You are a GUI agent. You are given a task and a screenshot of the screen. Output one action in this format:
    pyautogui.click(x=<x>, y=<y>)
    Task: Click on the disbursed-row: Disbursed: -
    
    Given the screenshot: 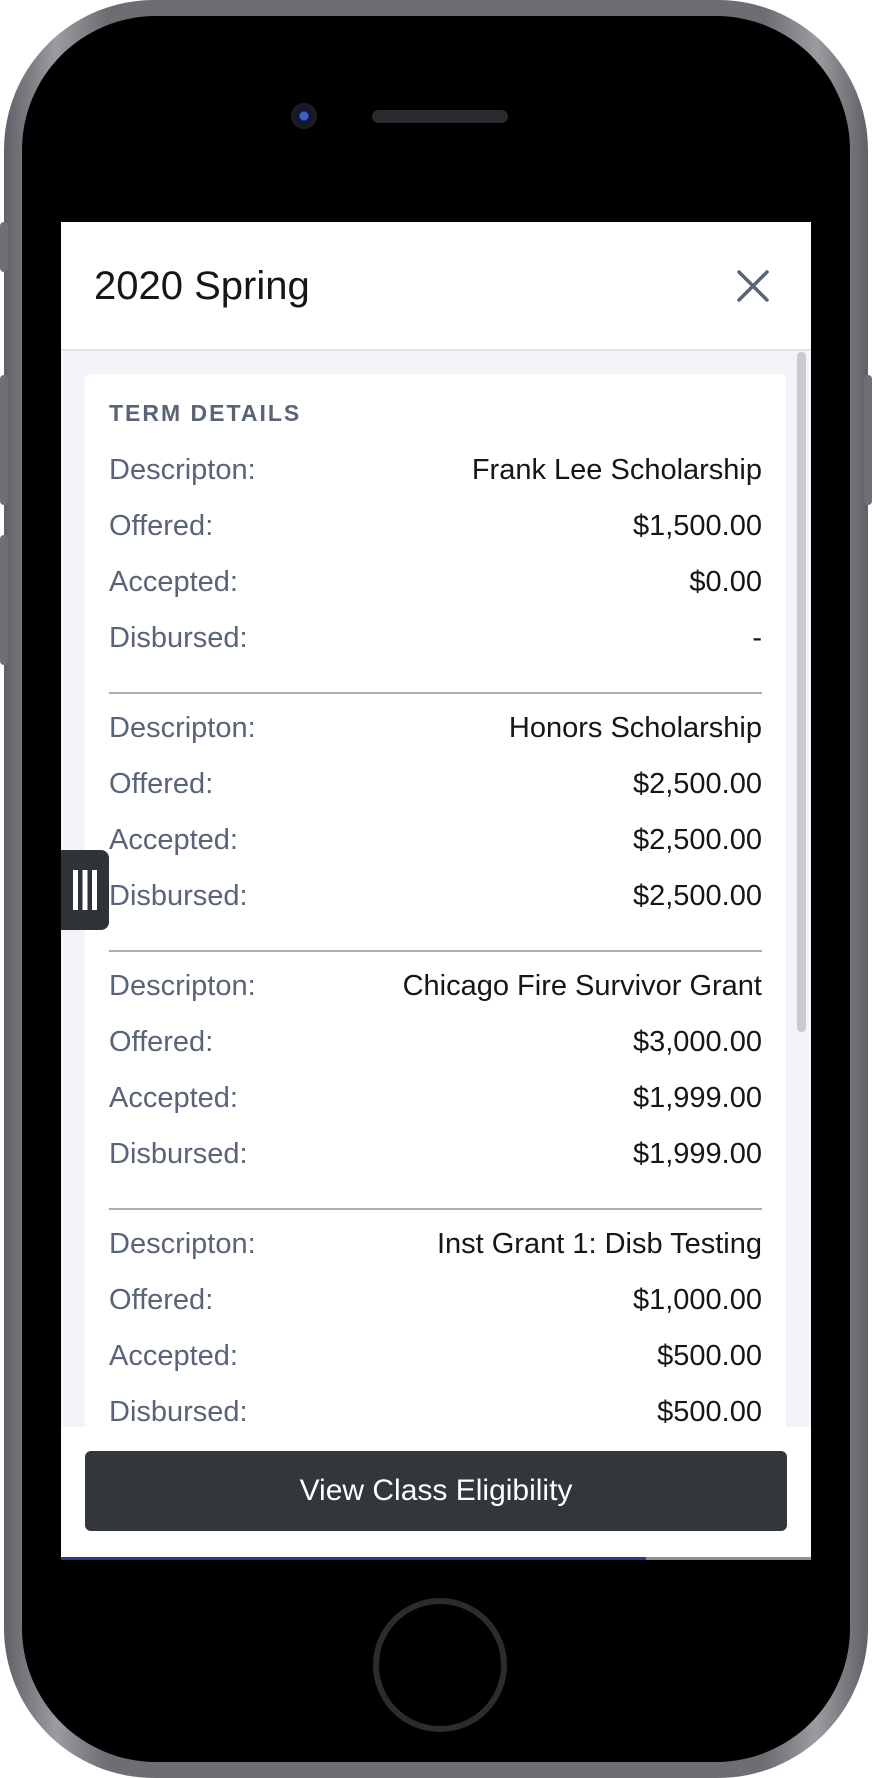 What is the action you would take?
    pyautogui.click(x=435, y=646)
    